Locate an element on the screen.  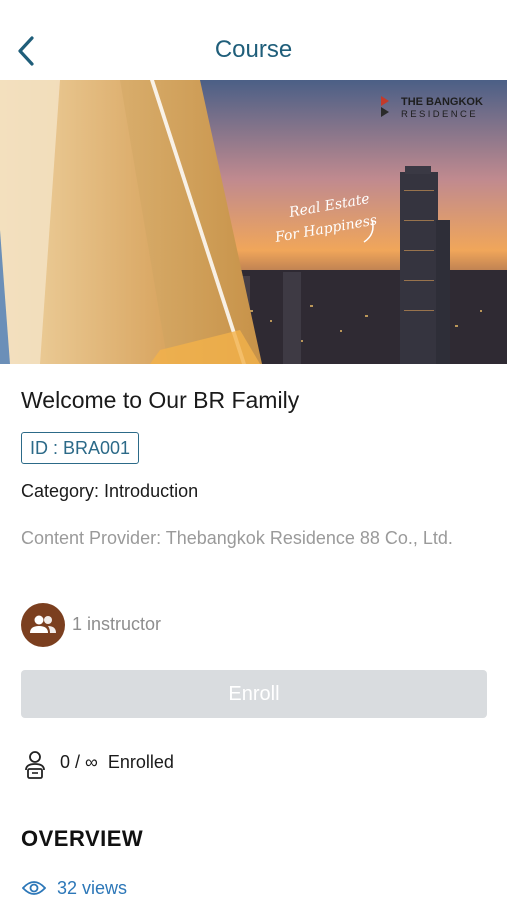
app-header: Course is located at coordinates (253, 40).